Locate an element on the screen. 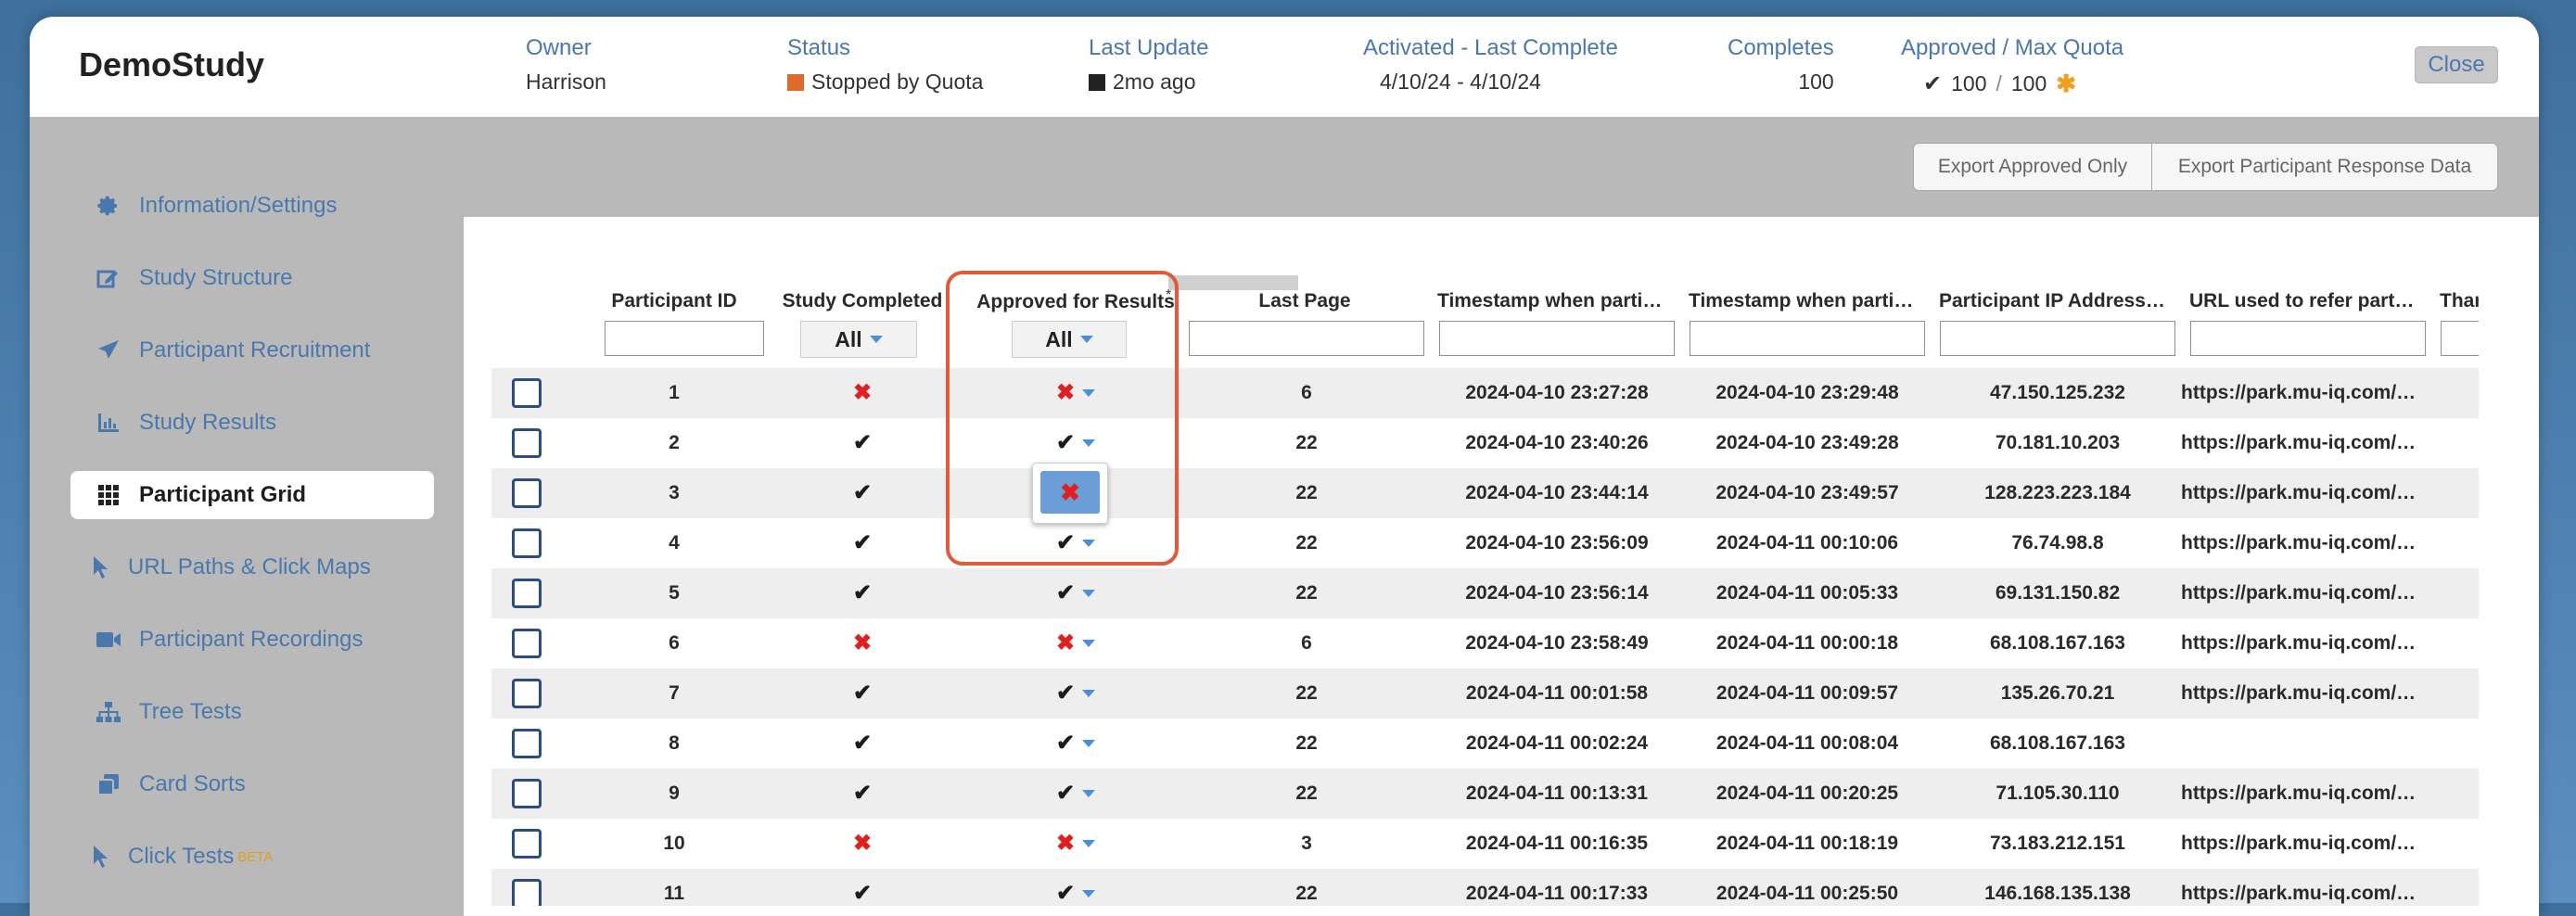  sidebar-item-study-results: Study Results is located at coordinates (252, 423).